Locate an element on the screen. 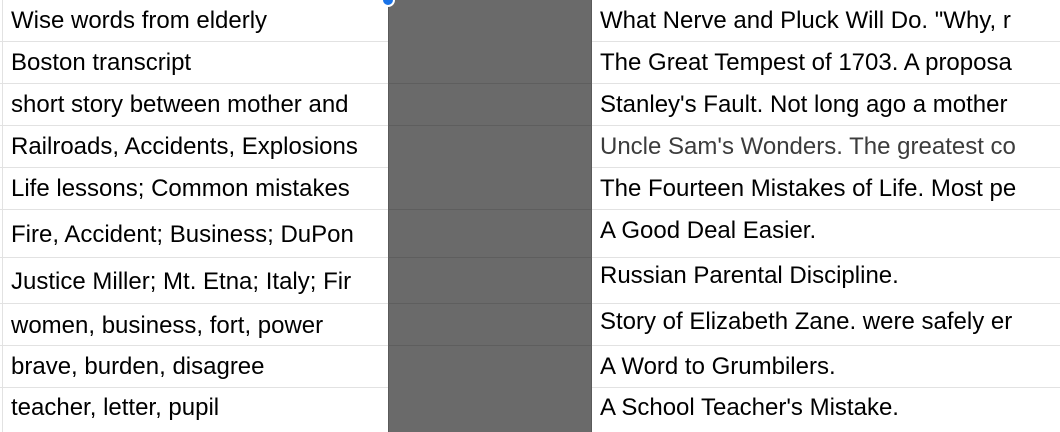 This screenshot has width=1060, height=432. cell-a2: Boston transcript is located at coordinates (196, 62).